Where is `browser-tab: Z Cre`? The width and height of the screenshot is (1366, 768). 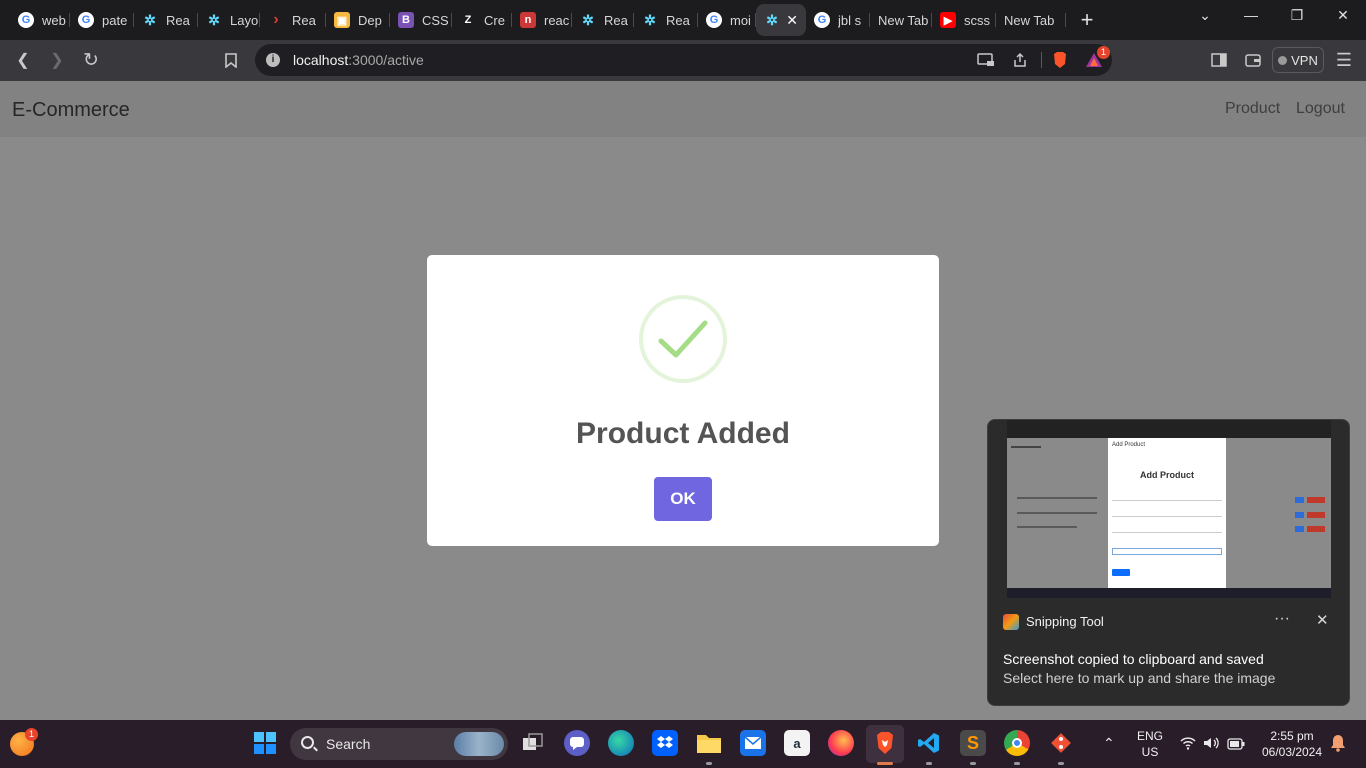
browser-tab: Z Cre is located at coordinates (482, 20).